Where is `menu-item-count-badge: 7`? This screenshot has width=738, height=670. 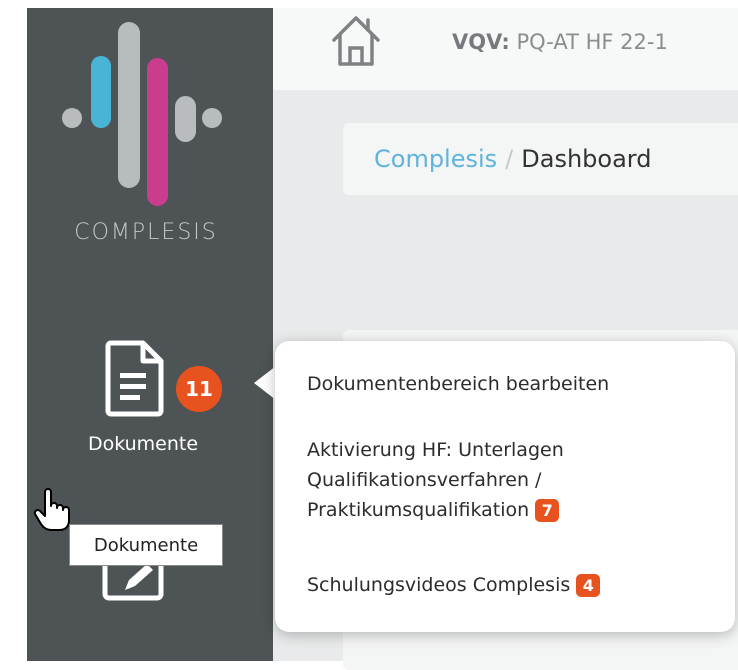
menu-item-count-badge: 7 is located at coordinates (547, 510).